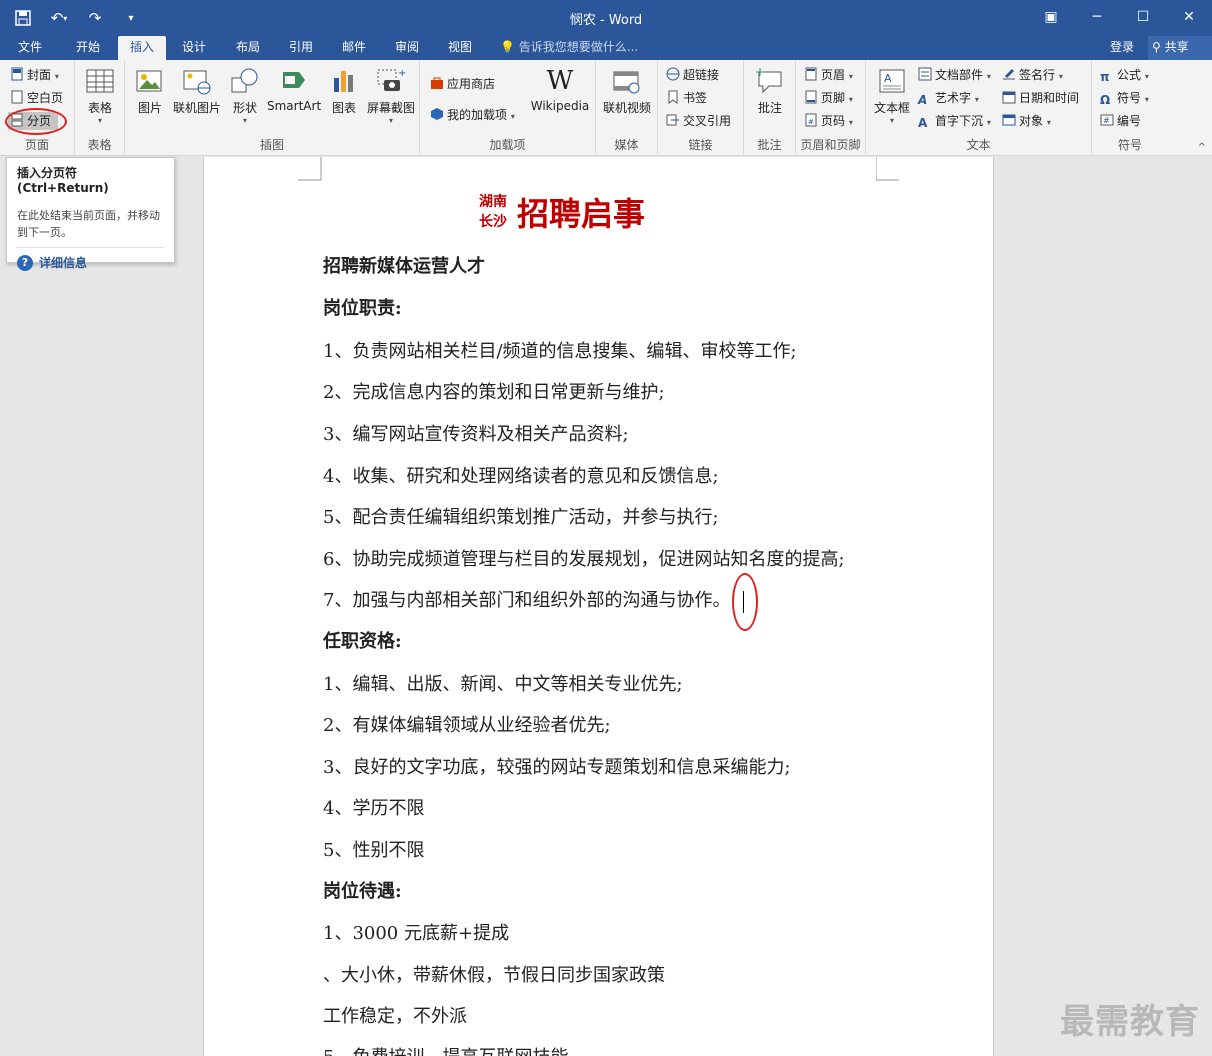 The height and width of the screenshot is (1056, 1212). I want to click on number-label: 编号, so click(1129, 121).